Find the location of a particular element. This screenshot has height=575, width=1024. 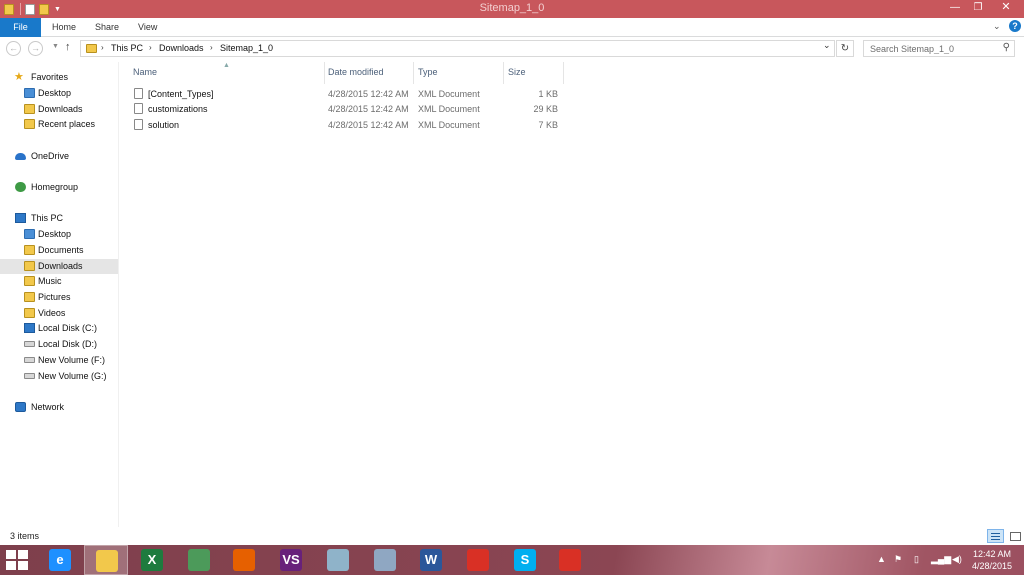

breadcrumb-sitemap: Sitemap_1_0 is located at coordinates (246, 48).